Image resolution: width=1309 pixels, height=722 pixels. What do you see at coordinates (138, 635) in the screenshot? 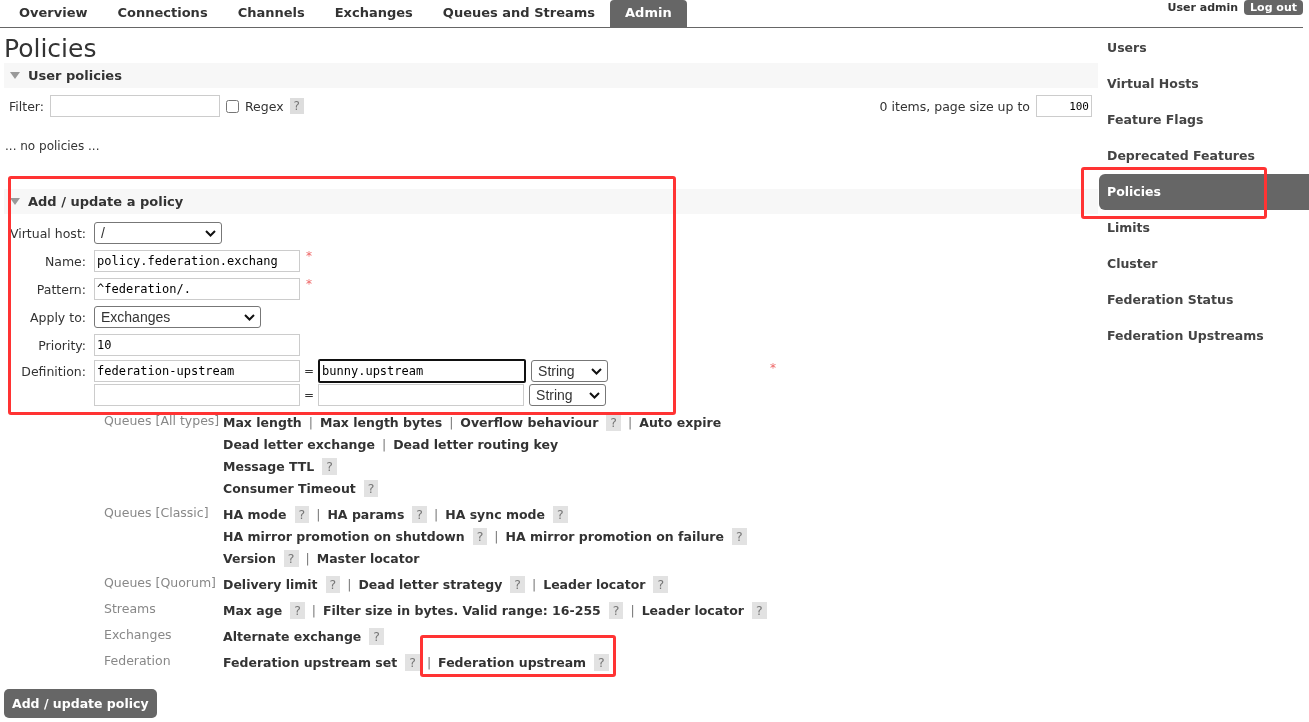
I see `group-label: Exchanges` at bounding box center [138, 635].